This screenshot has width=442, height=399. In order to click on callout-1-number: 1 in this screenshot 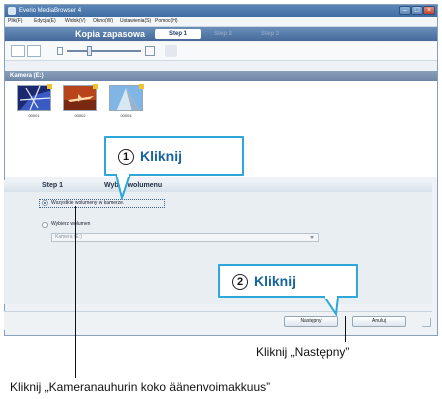, I will do `click(126, 157)`.